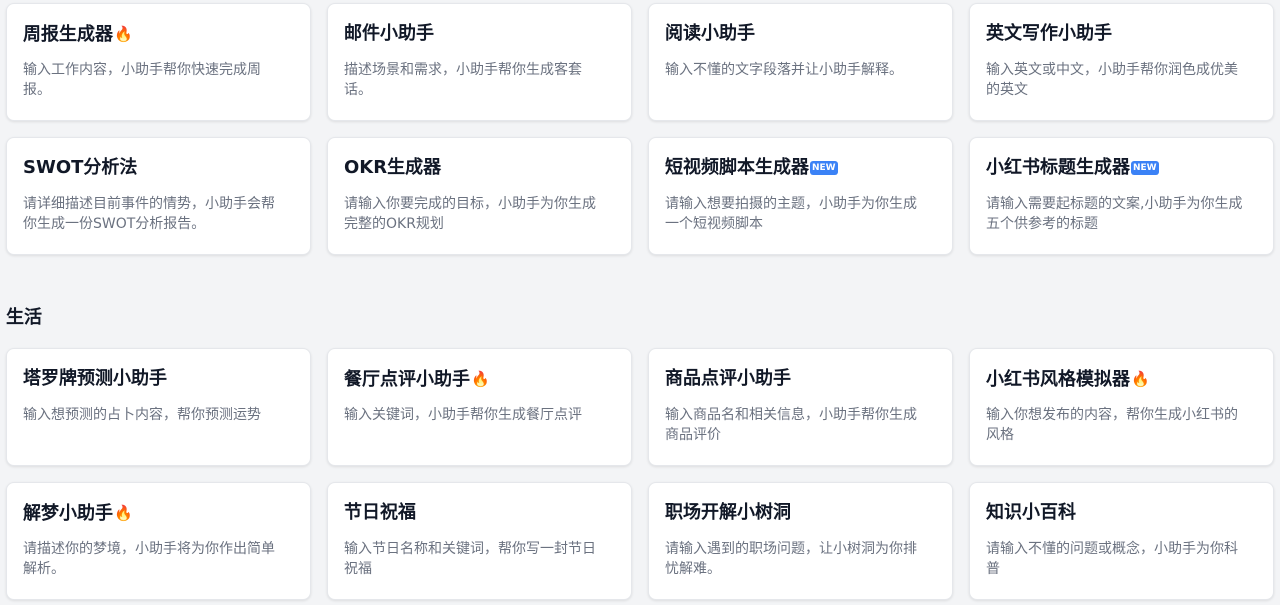 Image resolution: width=1280 pixels, height=605 pixels. Describe the element at coordinates (751, 167) in the screenshot. I see `card-title: 短视频脚本生成器 NEW` at that location.